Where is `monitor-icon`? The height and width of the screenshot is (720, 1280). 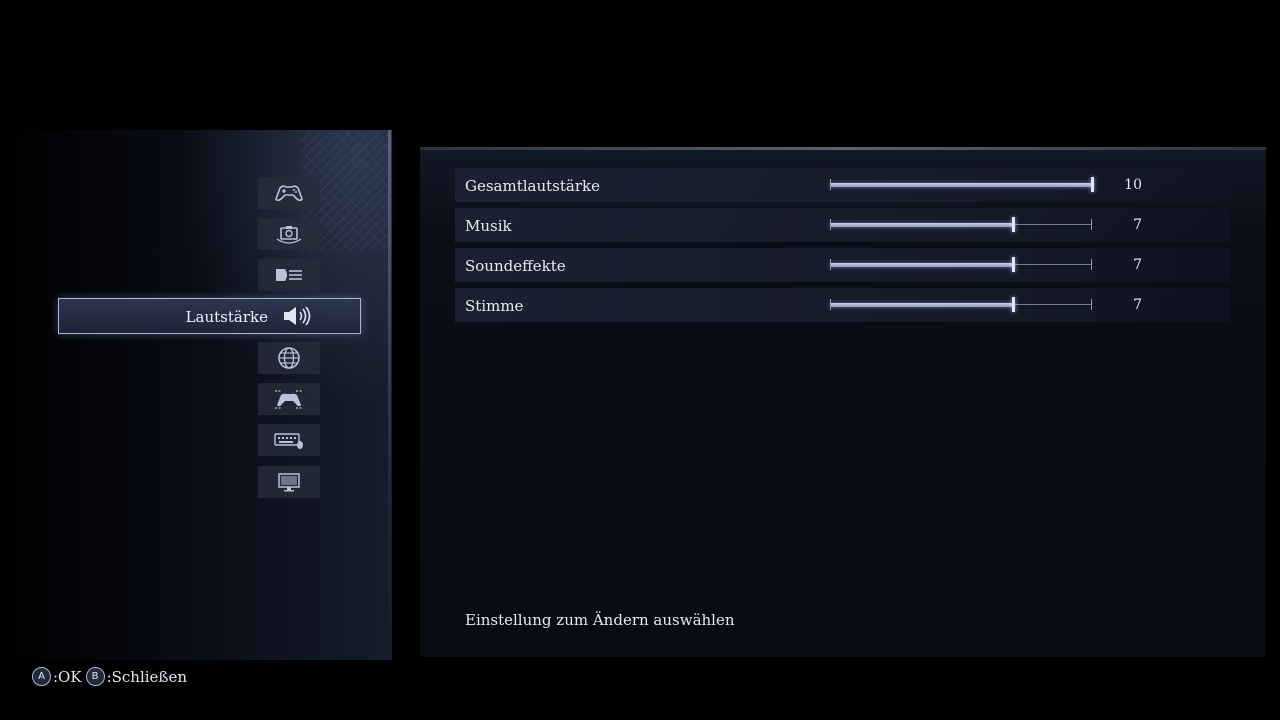 monitor-icon is located at coordinates (289, 482).